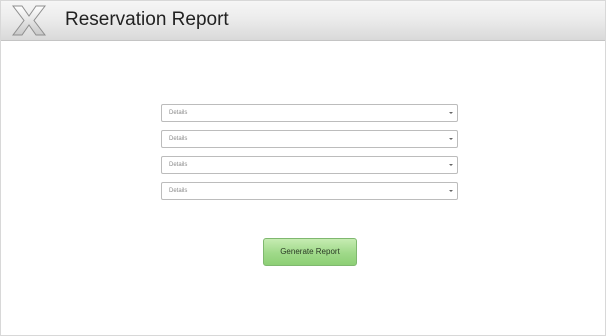  What do you see at coordinates (310, 252) in the screenshot?
I see `generate-report-button: Generate Report` at bounding box center [310, 252].